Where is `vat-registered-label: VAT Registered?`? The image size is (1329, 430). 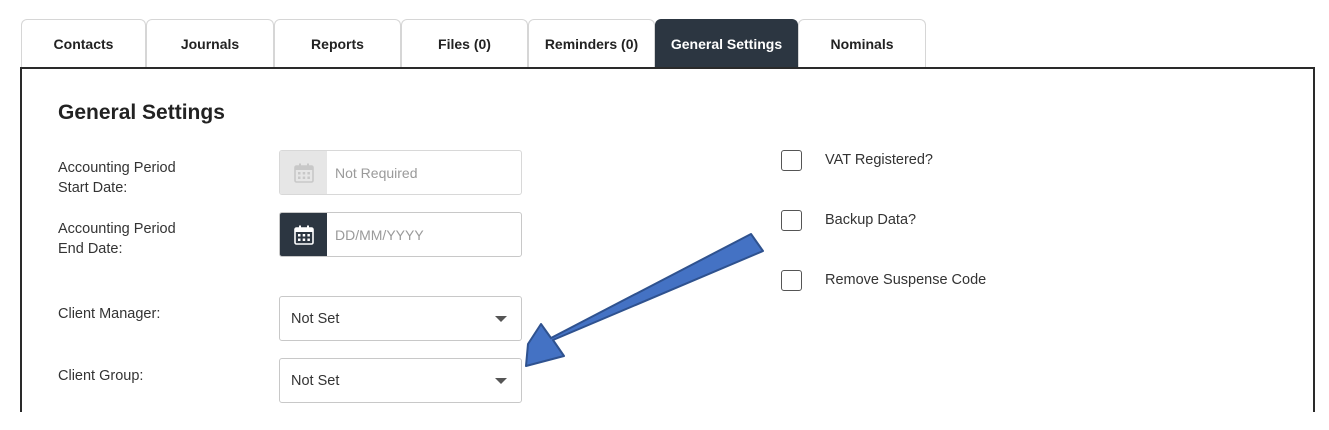 vat-registered-label: VAT Registered? is located at coordinates (879, 160).